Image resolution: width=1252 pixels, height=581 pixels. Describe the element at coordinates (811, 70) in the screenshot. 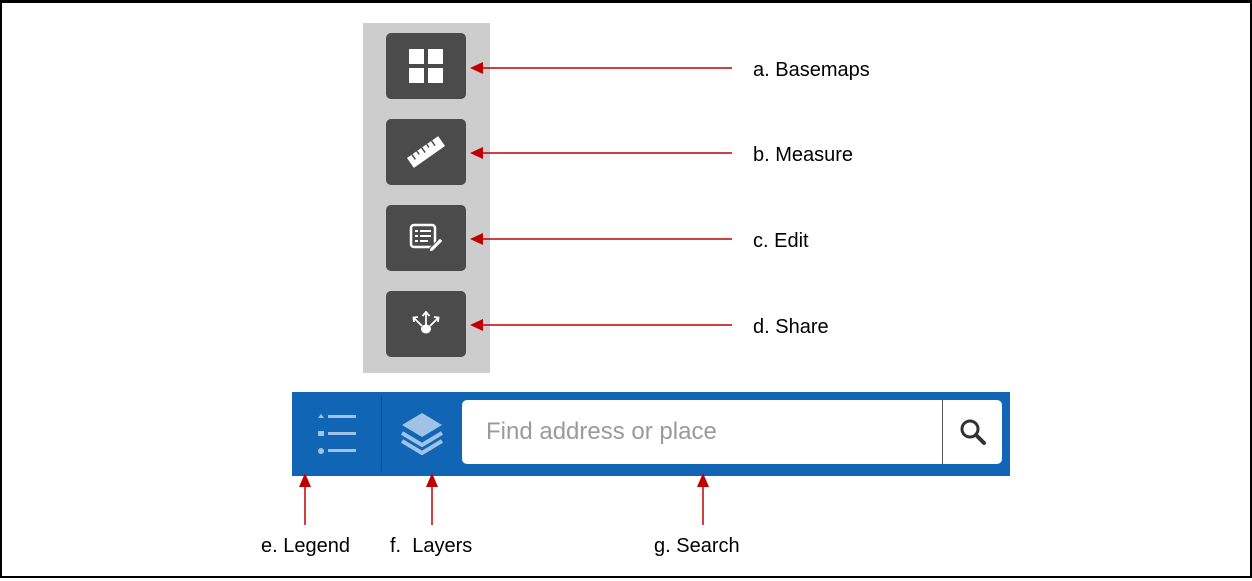

I see `callout-basemaps: a. Basemaps` at that location.